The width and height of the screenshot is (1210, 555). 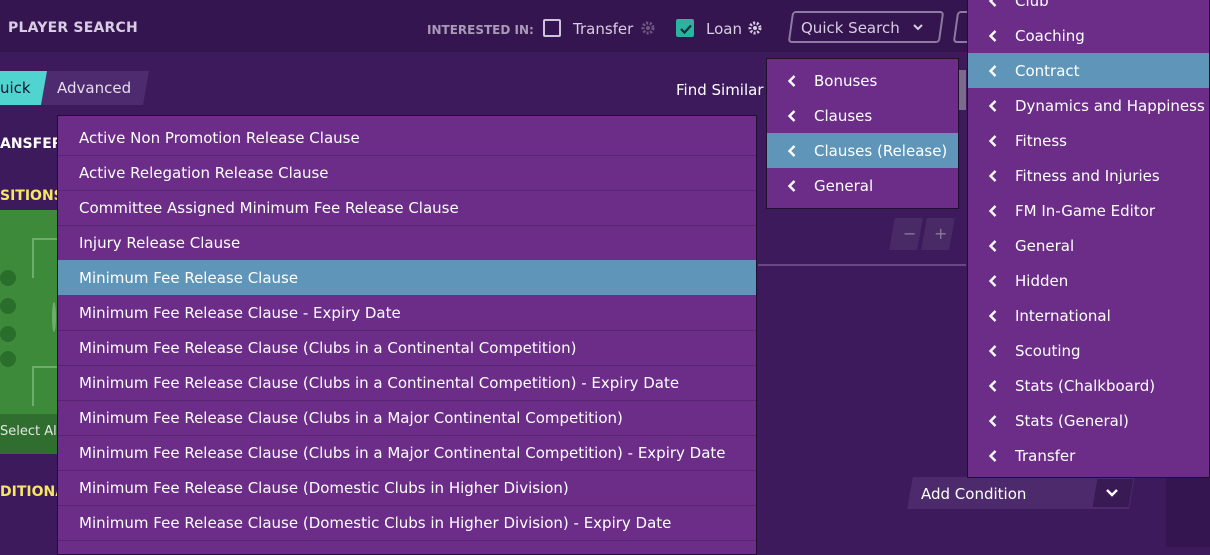 What do you see at coordinates (1110, 106) in the screenshot?
I see `menu-item-label: Dynamics and Happiness` at bounding box center [1110, 106].